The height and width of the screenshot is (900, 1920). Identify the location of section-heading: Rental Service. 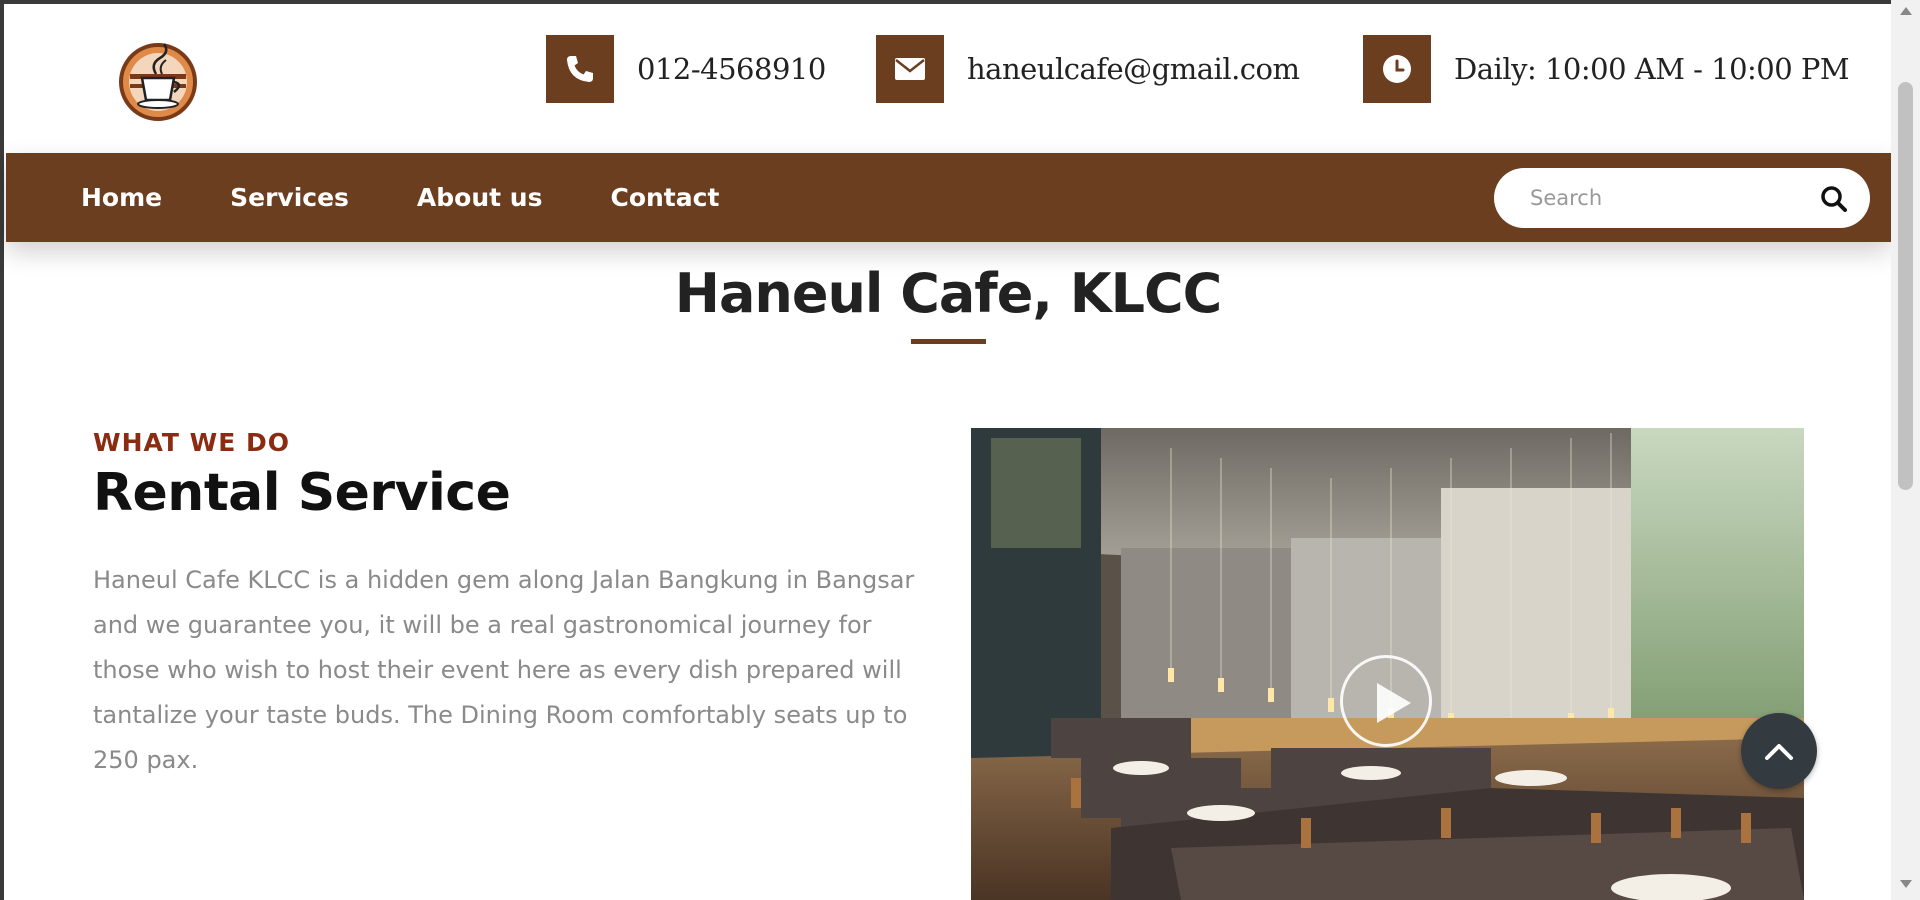
(302, 493).